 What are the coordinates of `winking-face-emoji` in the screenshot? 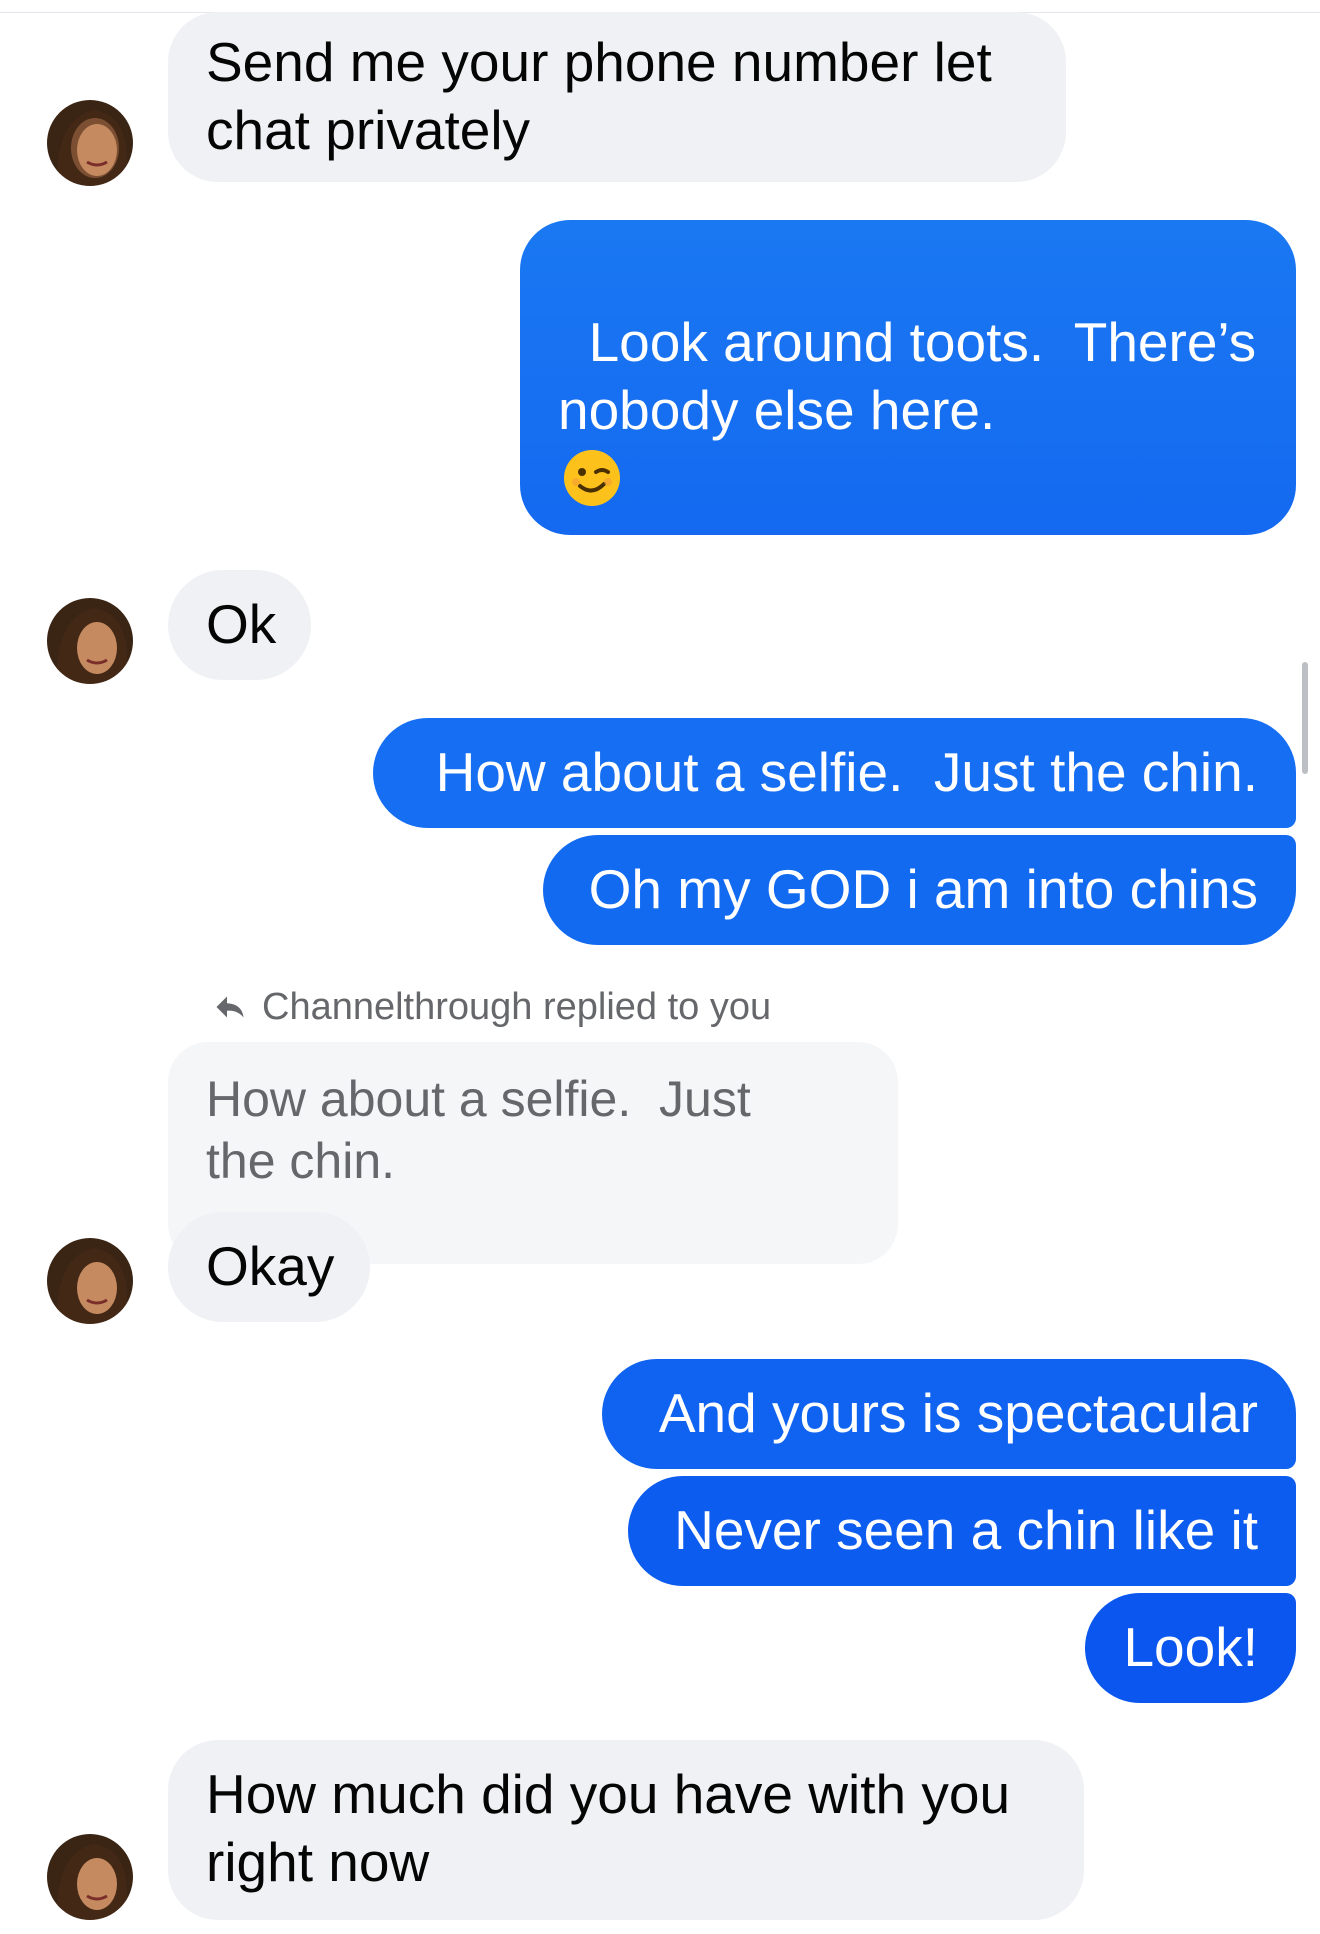 It's located at (592, 478).